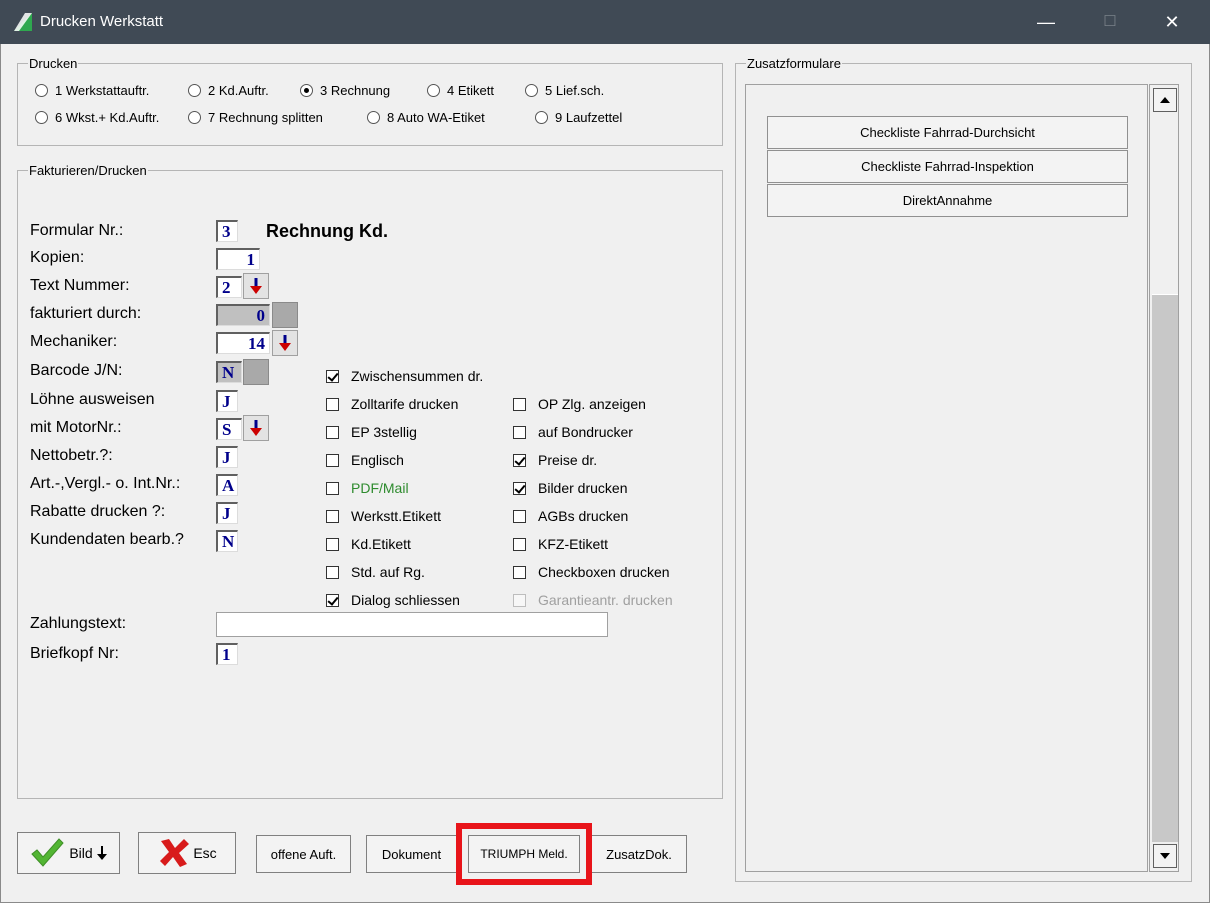 This screenshot has height=903, width=1210. Describe the element at coordinates (107, 539) in the screenshot. I see `label-kundendaten-bearb: Kundendaten bearb.?` at that location.